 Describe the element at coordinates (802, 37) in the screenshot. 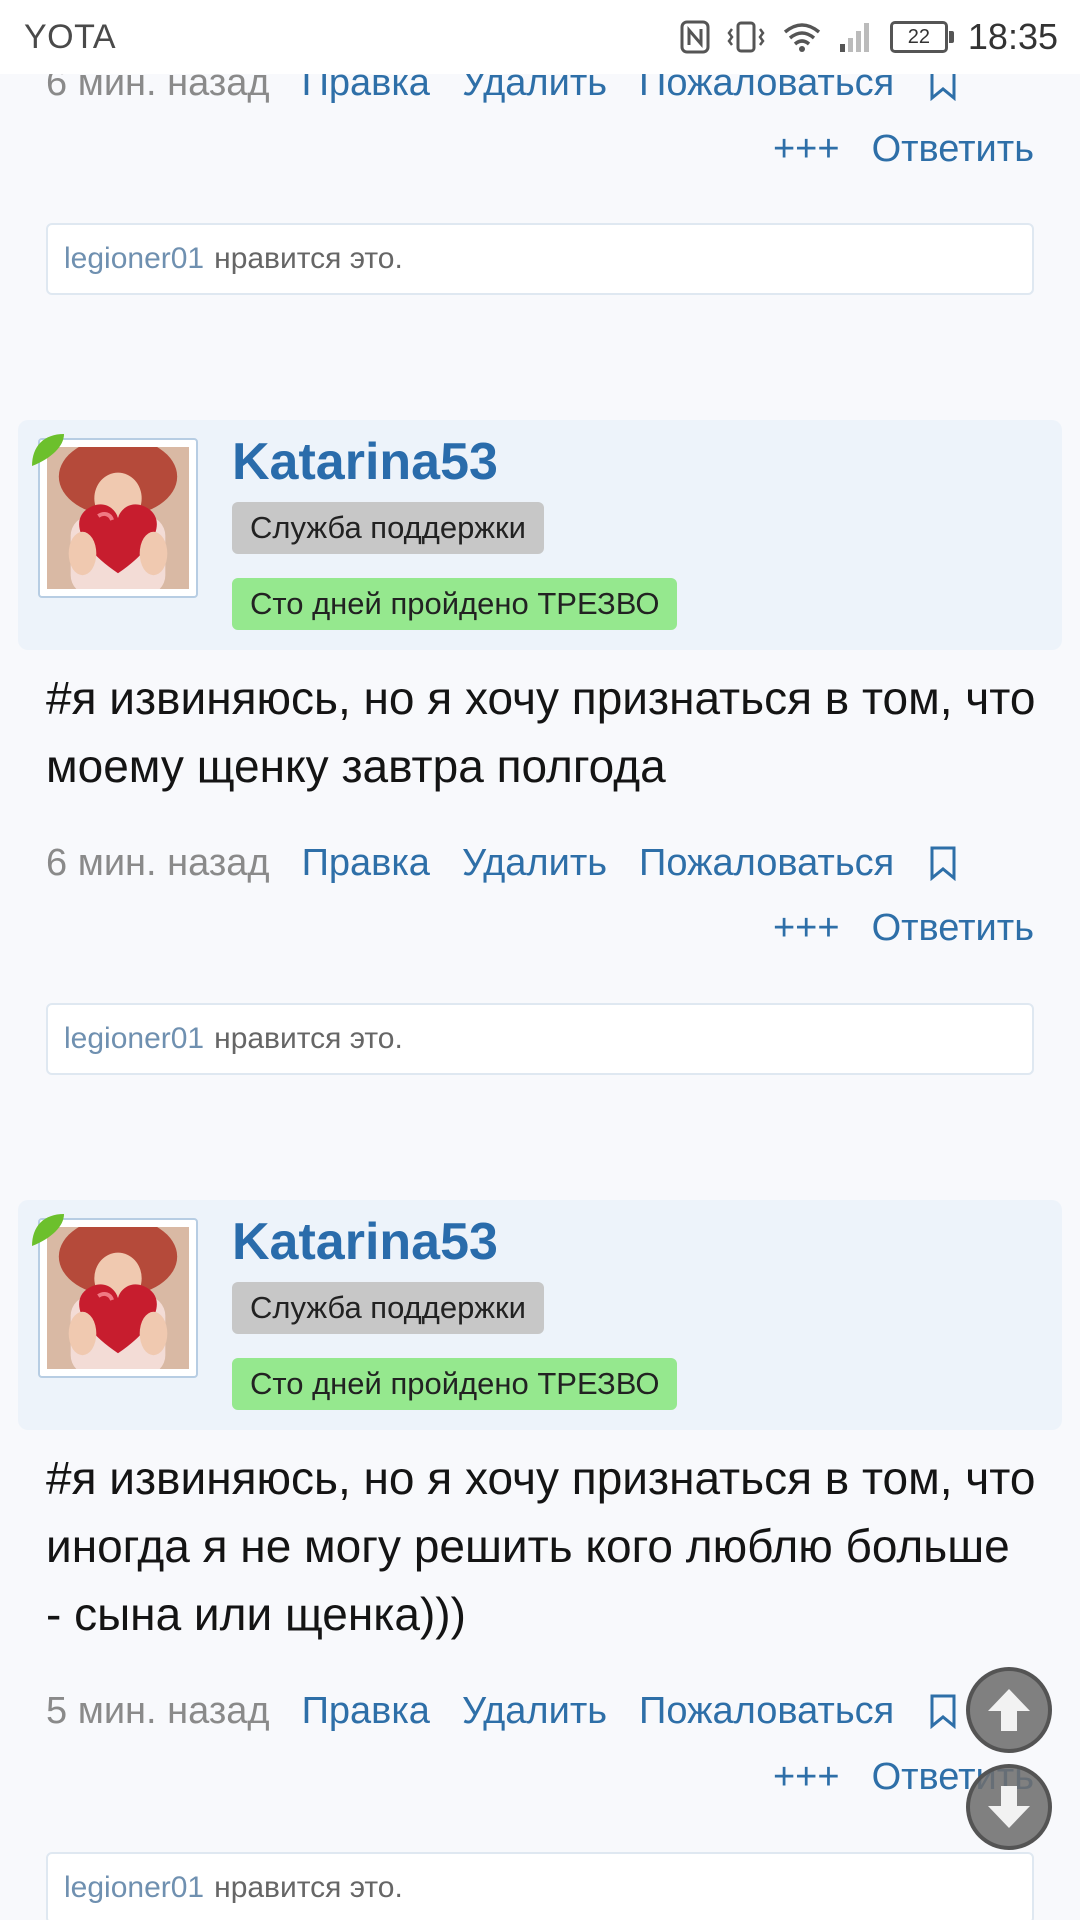

I see `wifi-icon` at that location.